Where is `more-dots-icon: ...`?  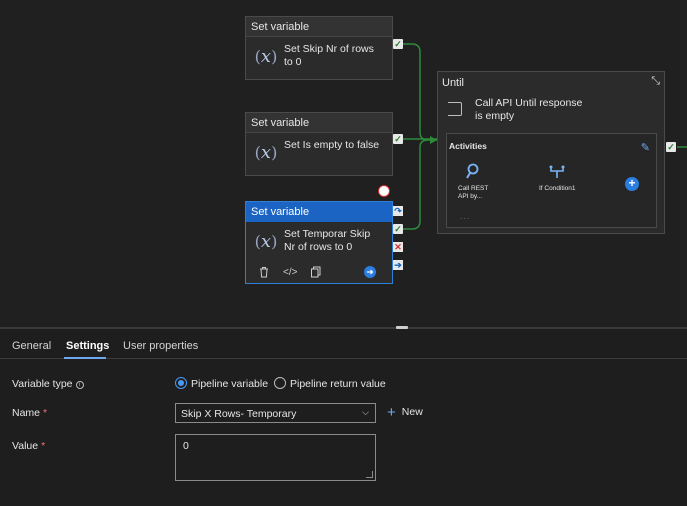
more-dots-icon: ... is located at coordinates (465, 216).